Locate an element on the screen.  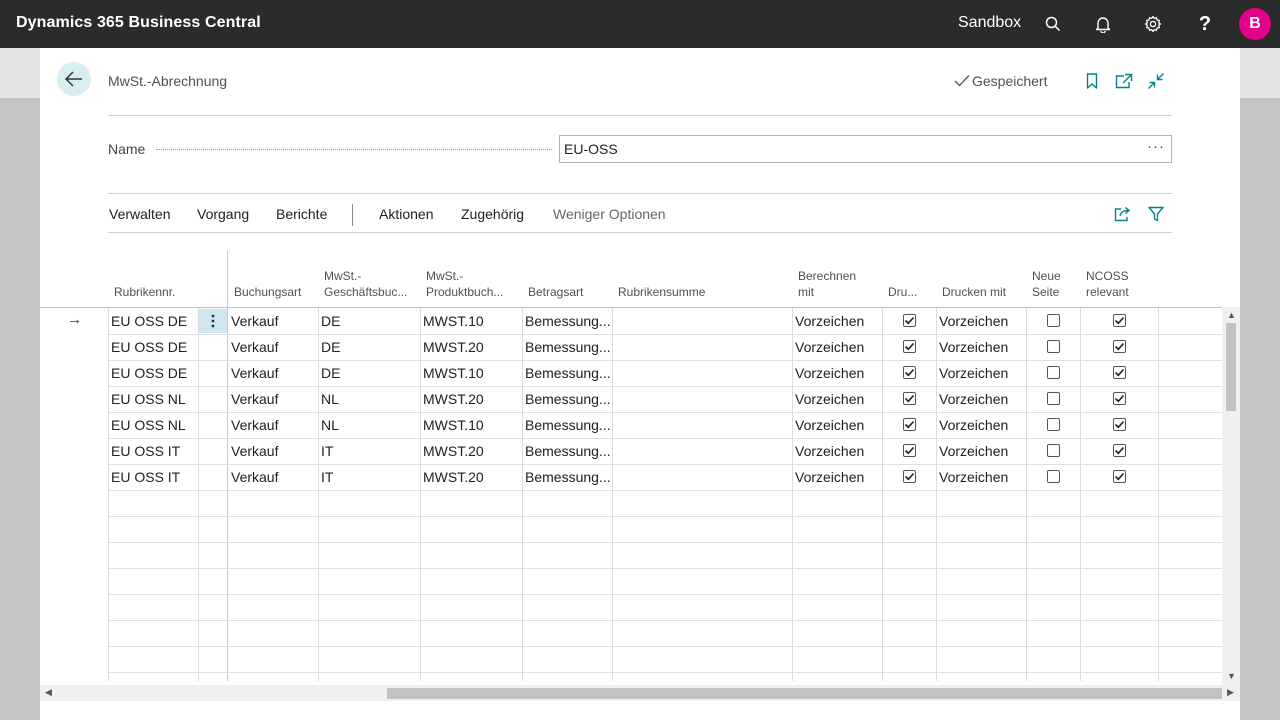
collapse-icon is located at coordinates (1156, 81).